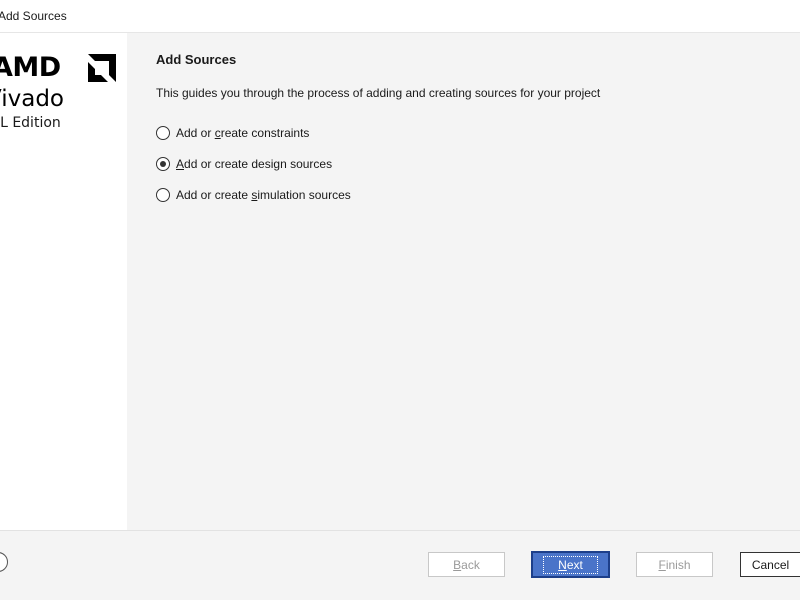  Describe the element at coordinates (400, 565) in the screenshot. I see `dialog-footer: Back Next Finish Cancel` at that location.